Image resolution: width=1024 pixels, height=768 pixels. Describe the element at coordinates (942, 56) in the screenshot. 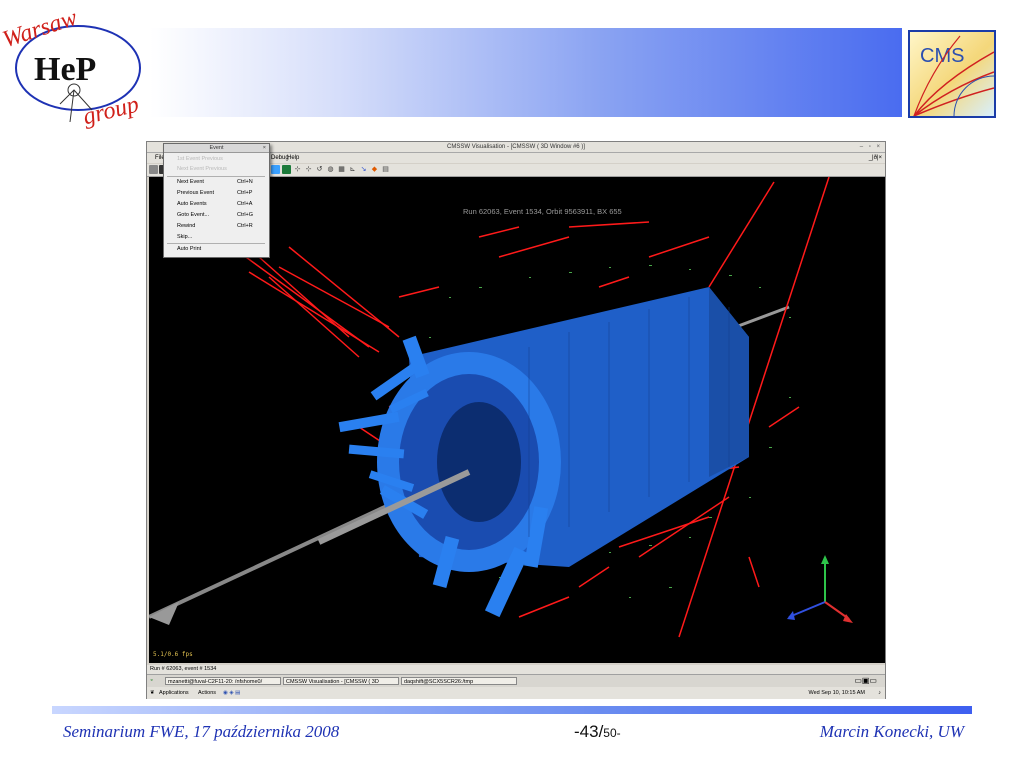

I see `cms-logo-text: CMS` at that location.